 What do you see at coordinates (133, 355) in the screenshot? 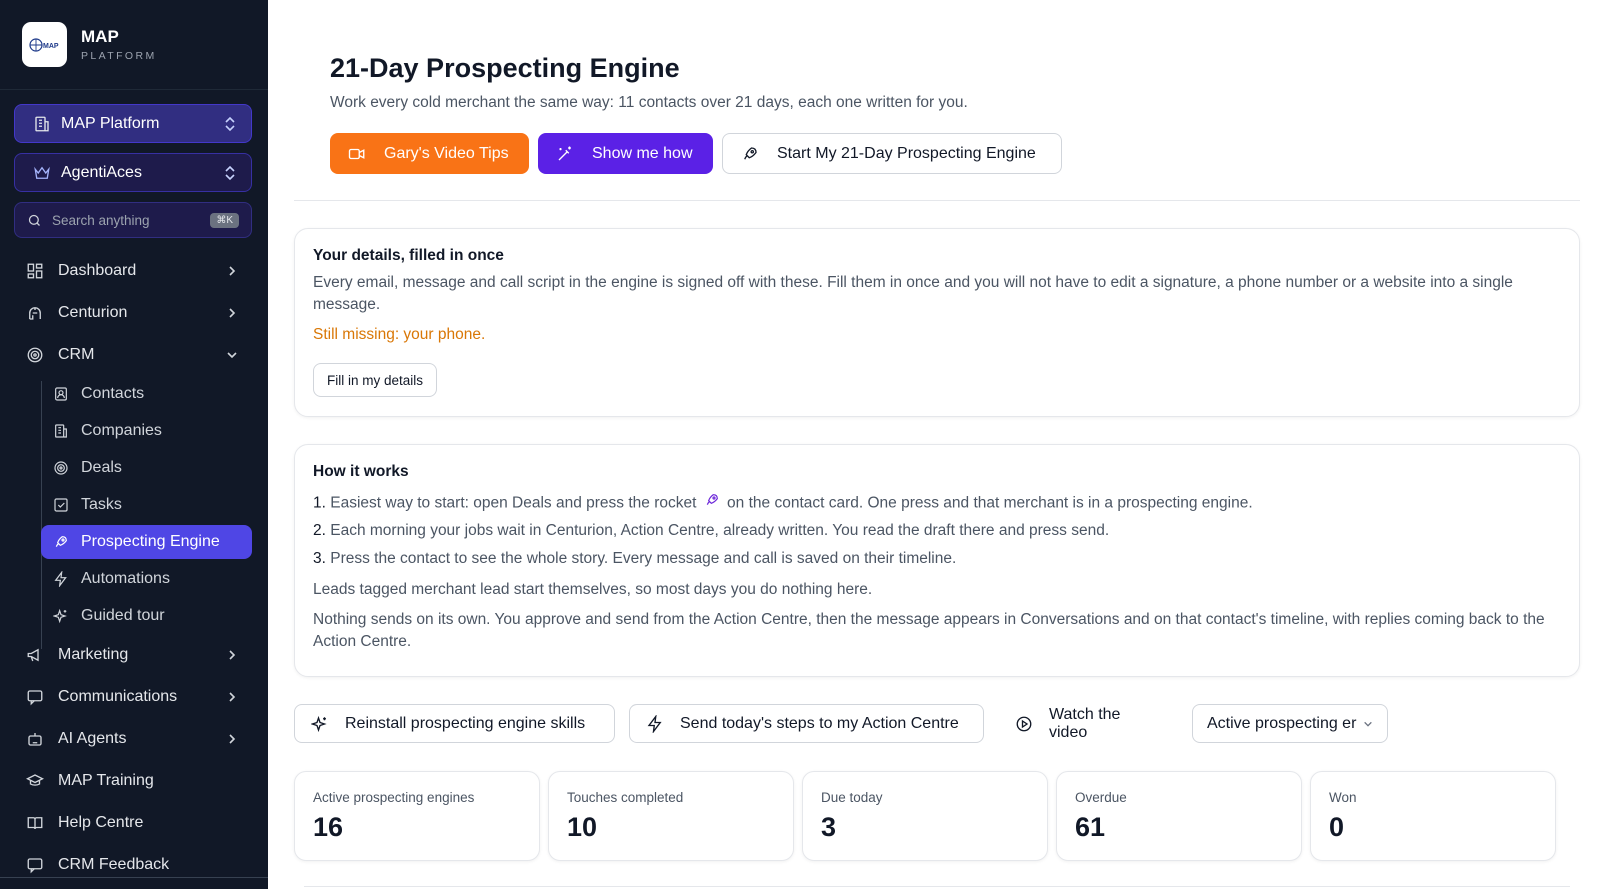
I see `nav-item-crm: CRM` at bounding box center [133, 355].